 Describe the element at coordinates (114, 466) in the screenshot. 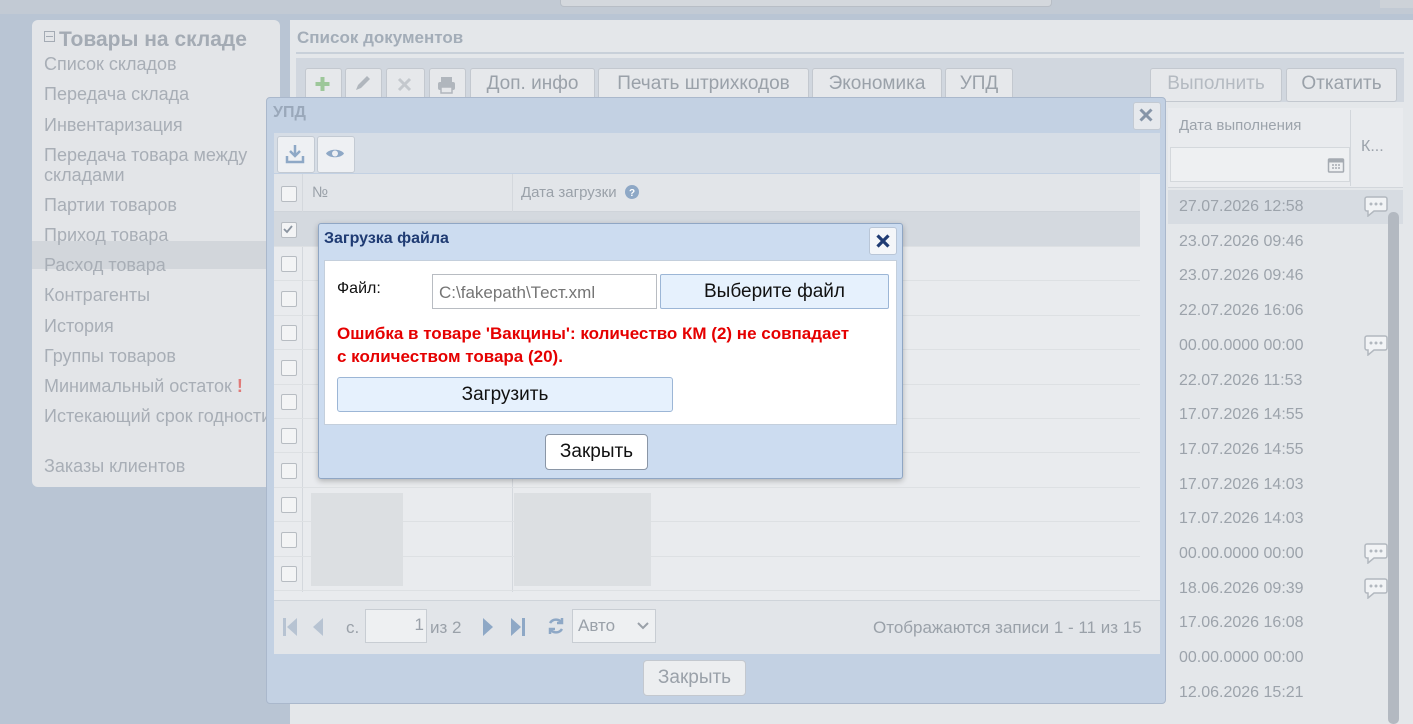

I see `sidebar-item-customer-orders: Заказы клиентов` at that location.